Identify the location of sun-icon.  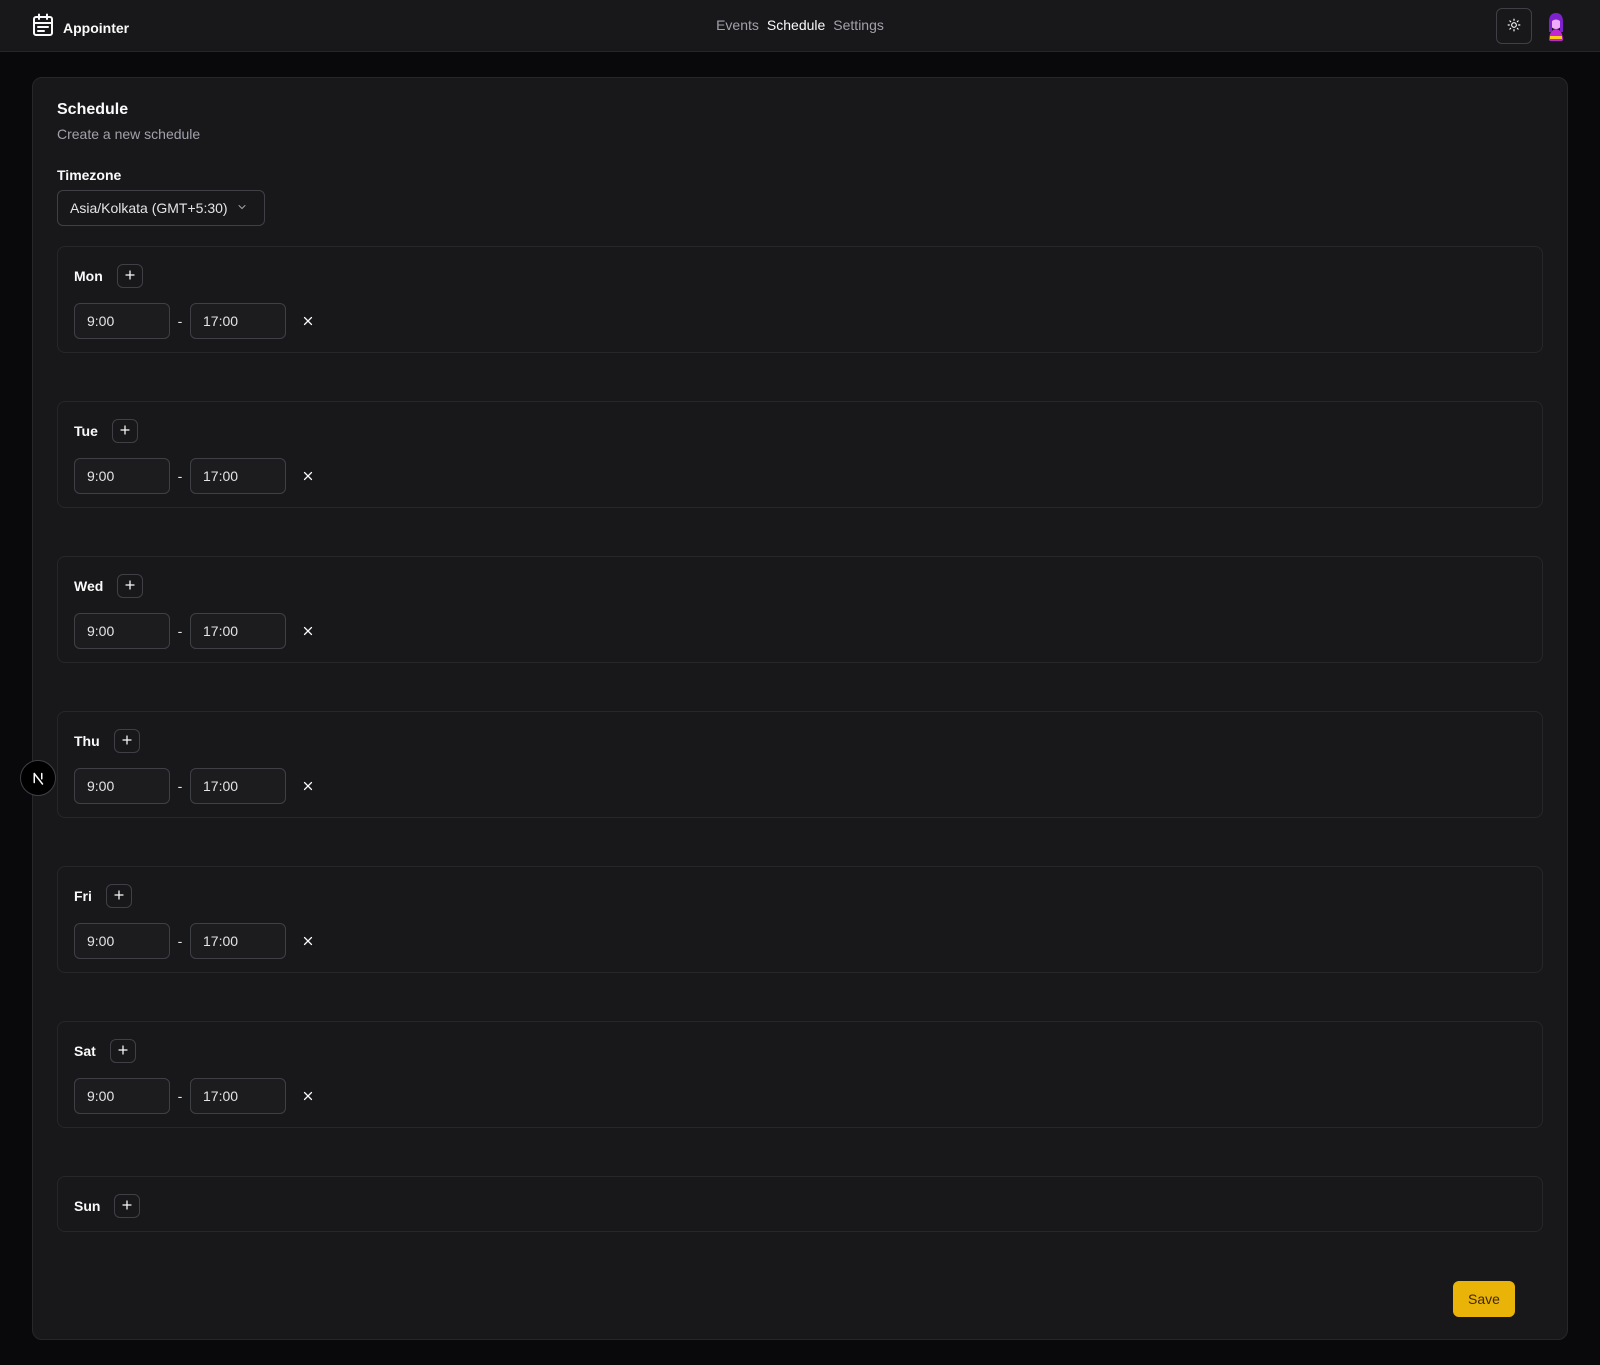
(1514, 26).